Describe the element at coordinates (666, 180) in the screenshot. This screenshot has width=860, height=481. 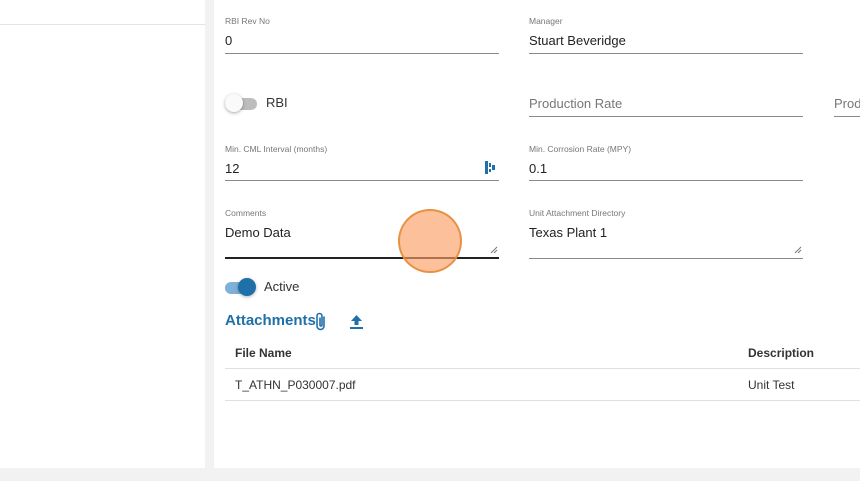
I see `min-corrosion-rate-underline` at that location.